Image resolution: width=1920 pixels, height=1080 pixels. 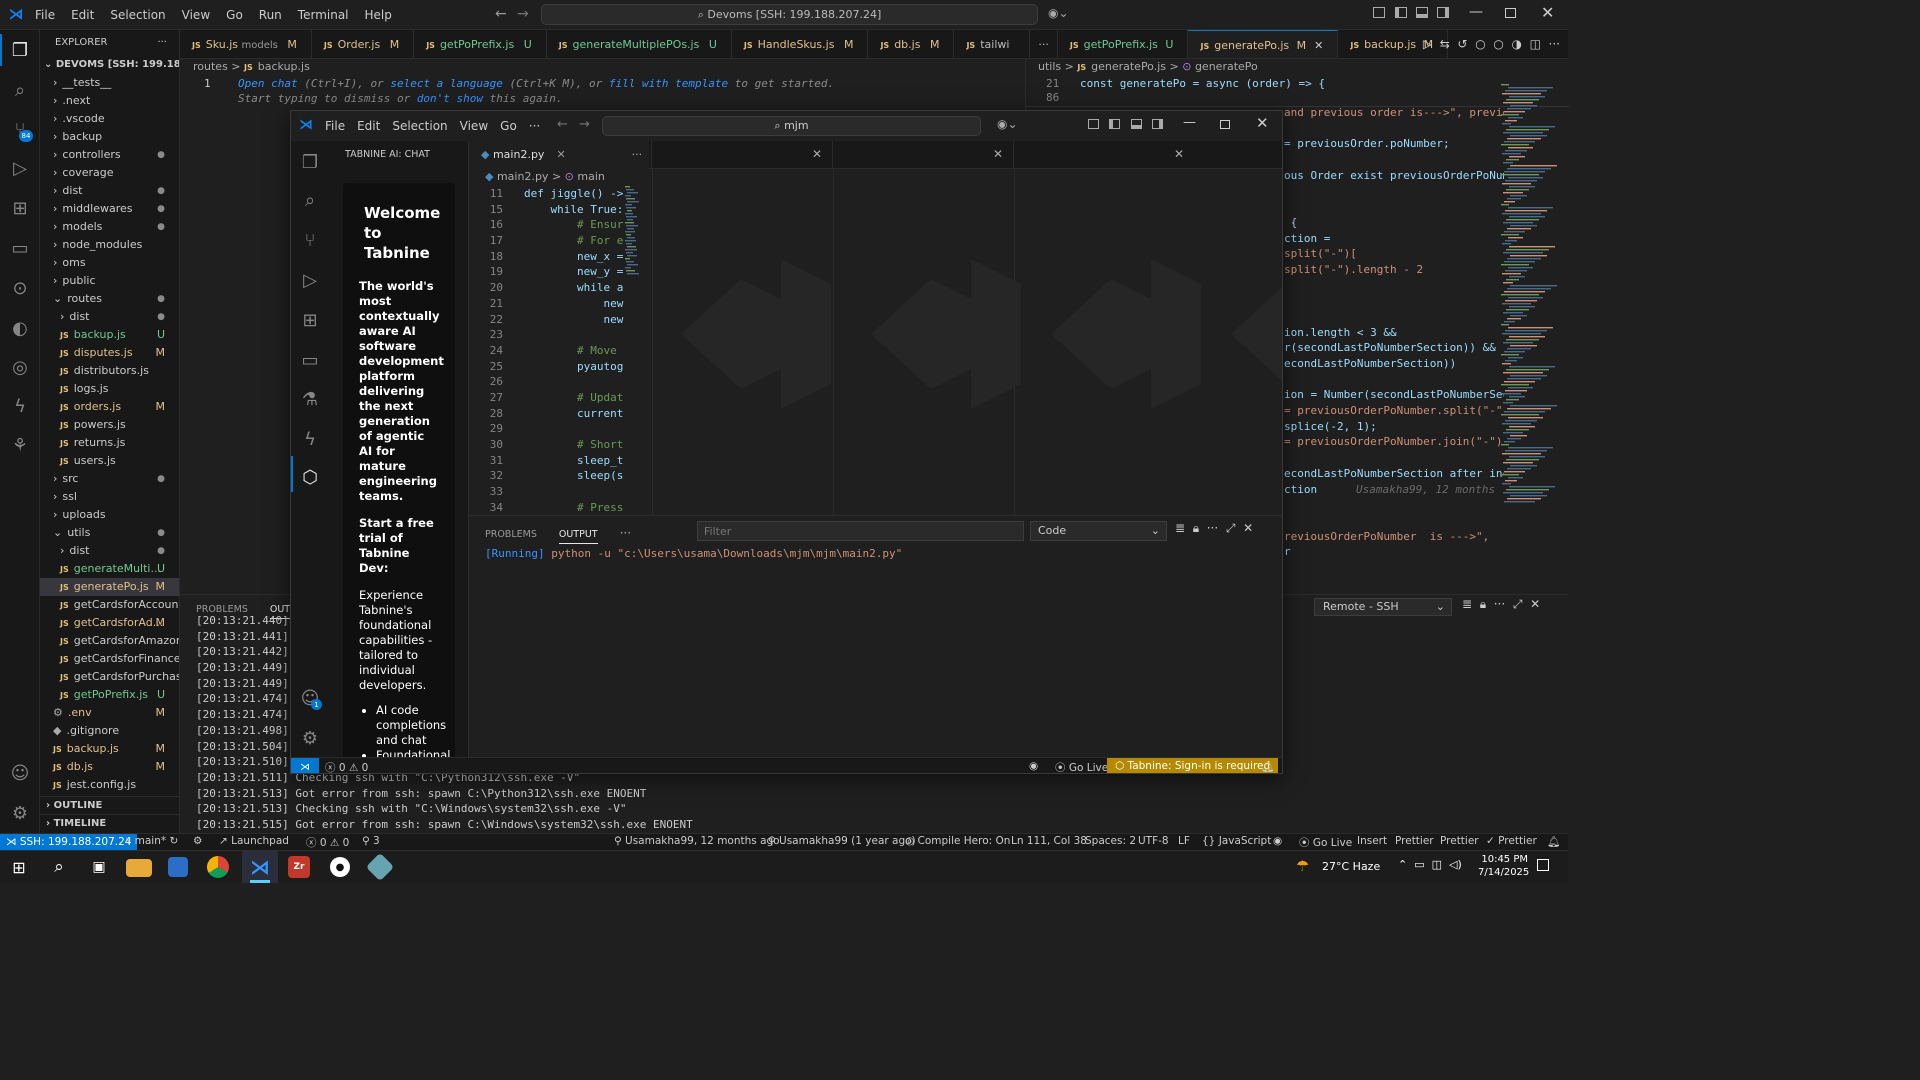 What do you see at coordinates (1419, 864) in the screenshot?
I see `battery-icon: ▭` at bounding box center [1419, 864].